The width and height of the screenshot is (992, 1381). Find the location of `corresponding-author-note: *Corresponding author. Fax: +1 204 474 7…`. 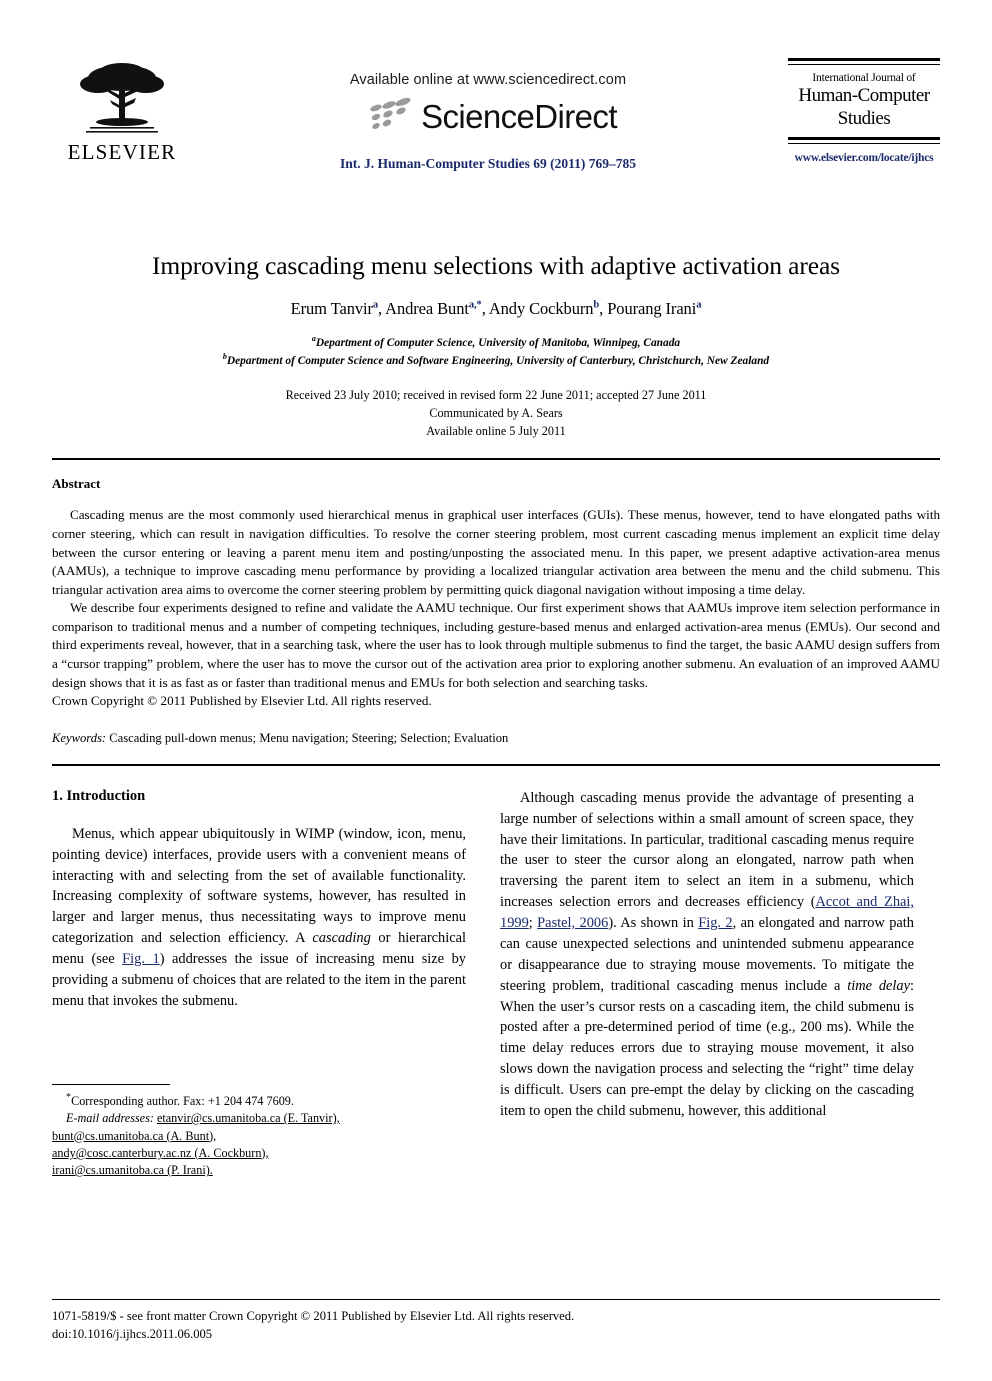

corresponding-author-note: *Corresponding author. Fax: +1 204 474 7… is located at coordinates (259, 1100).